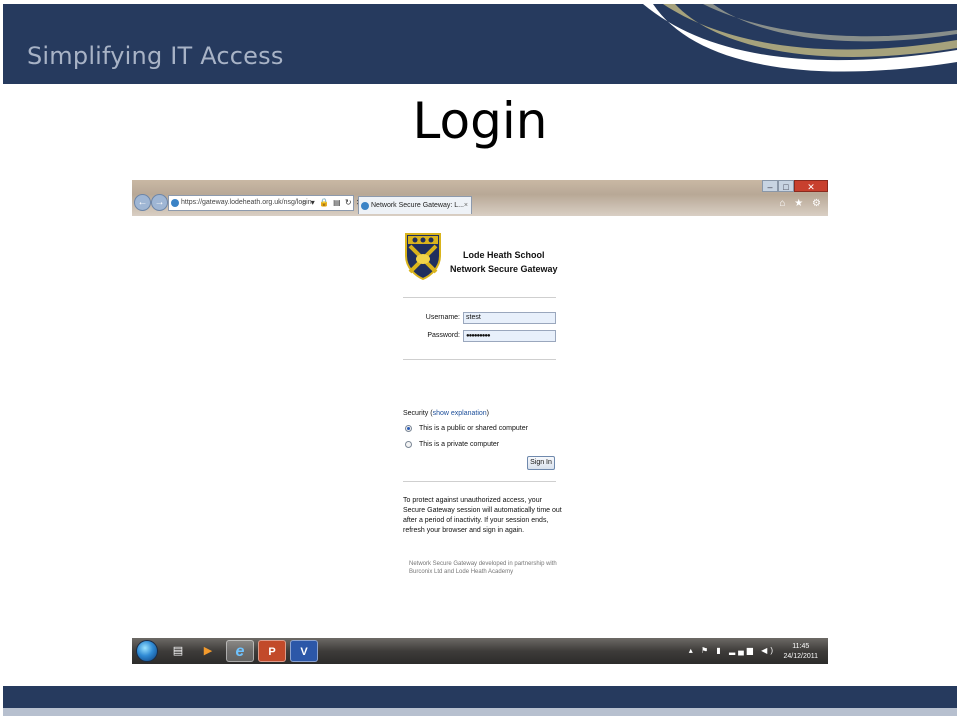  I want to click on minimize-icon: –, so click(770, 186).